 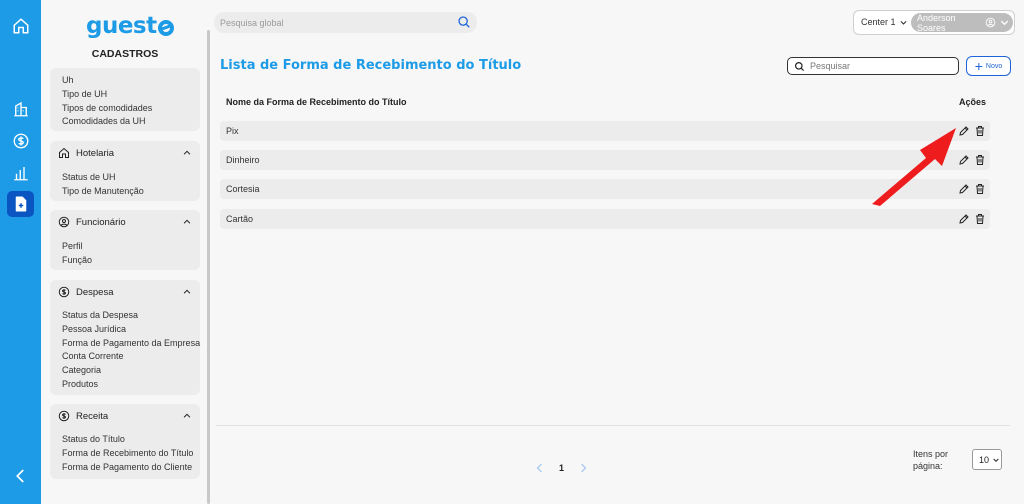 I want to click on sidebar-item-categoria: Categoria, so click(x=125, y=371).